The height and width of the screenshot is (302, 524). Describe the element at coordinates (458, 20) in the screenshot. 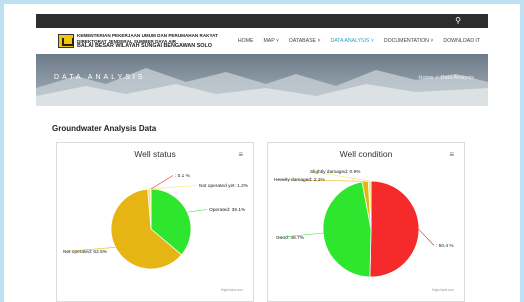

I see `search-icon: ⚲` at that location.